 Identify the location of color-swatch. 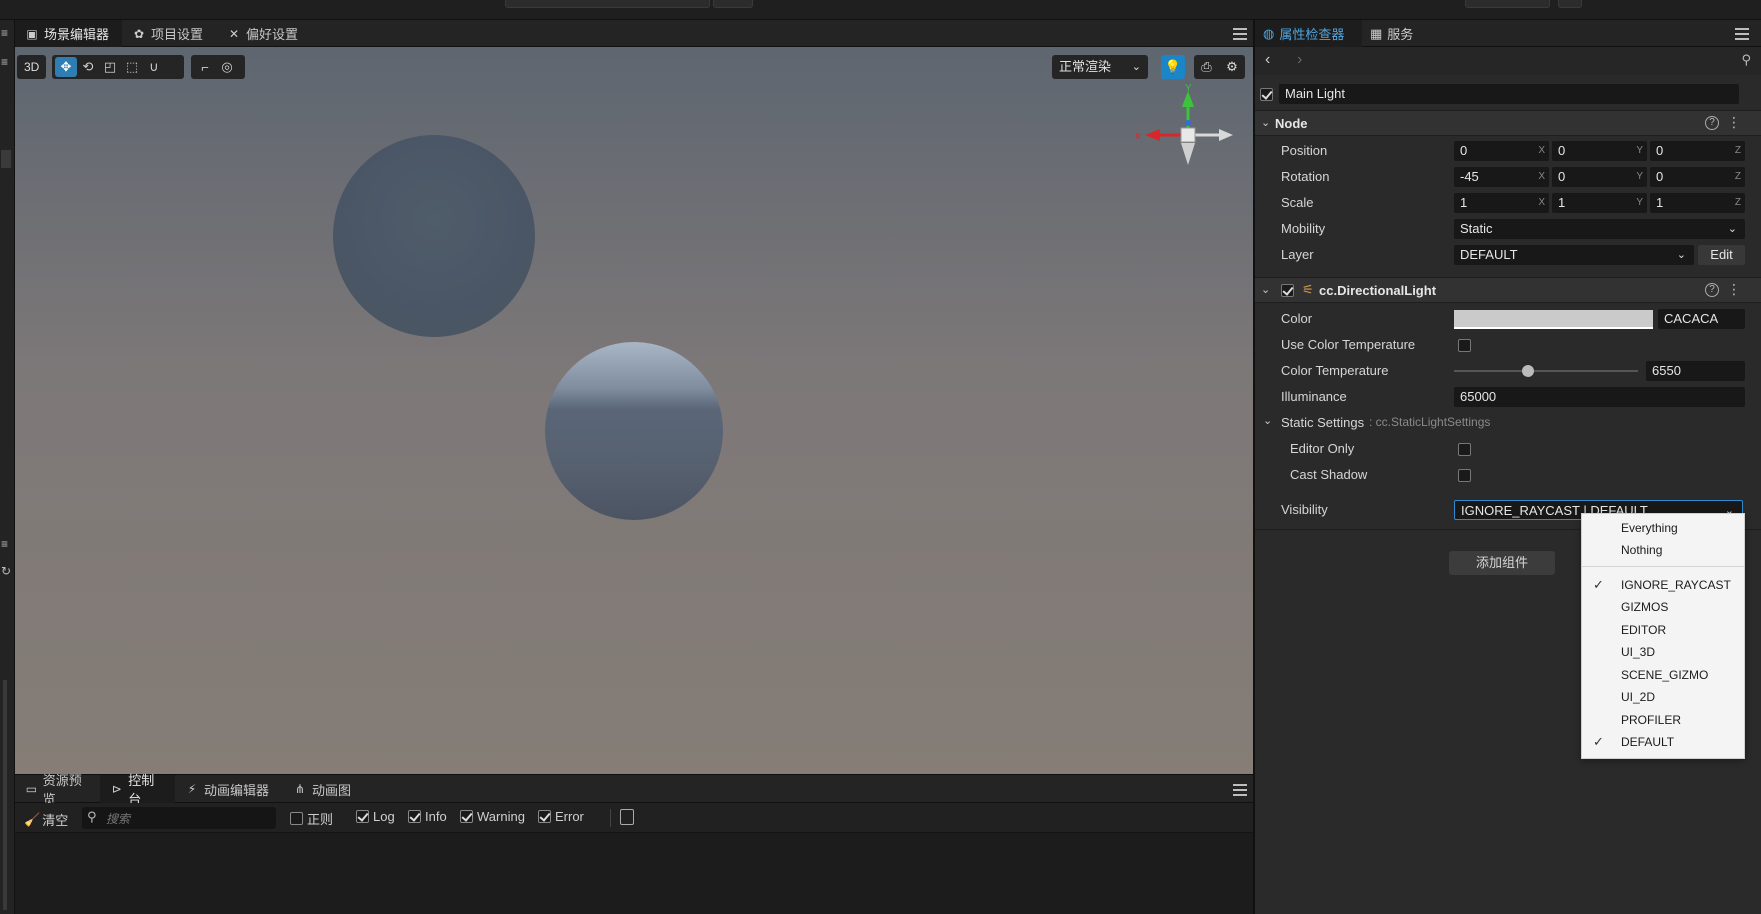
(1553, 319).